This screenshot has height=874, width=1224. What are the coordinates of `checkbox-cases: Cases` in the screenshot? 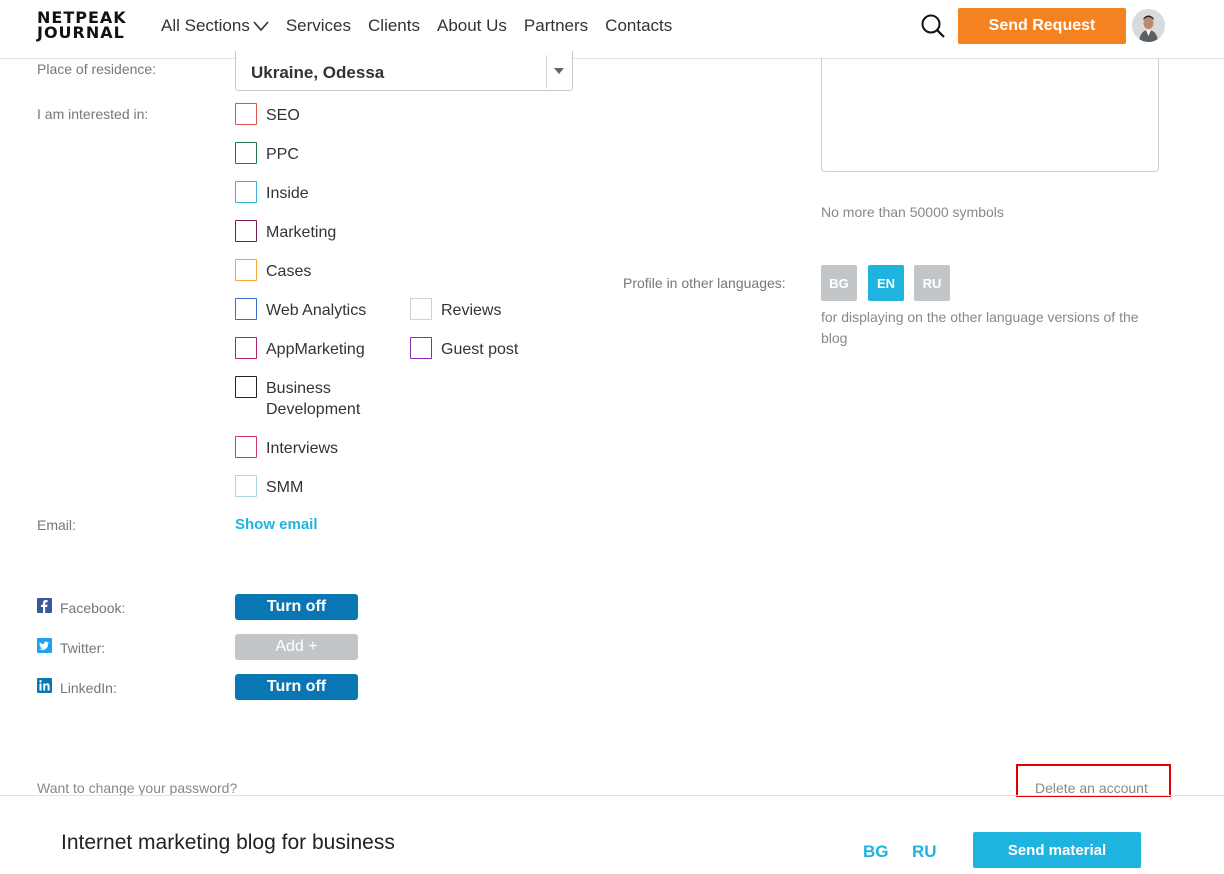 It's located at (273, 270).